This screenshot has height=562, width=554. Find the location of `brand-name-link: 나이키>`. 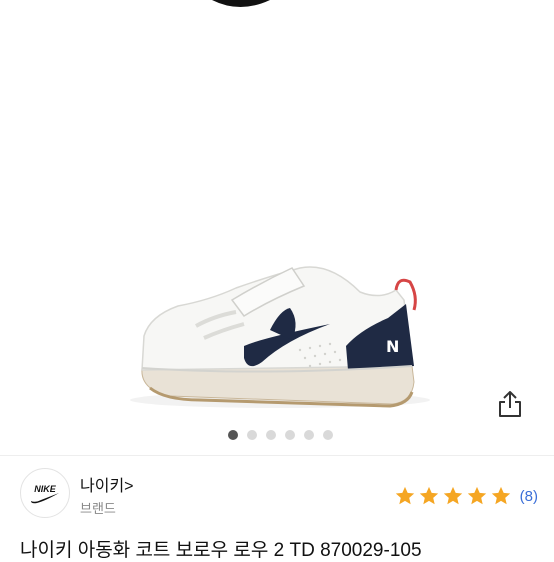

brand-name-link: 나이키> is located at coordinates (107, 484).